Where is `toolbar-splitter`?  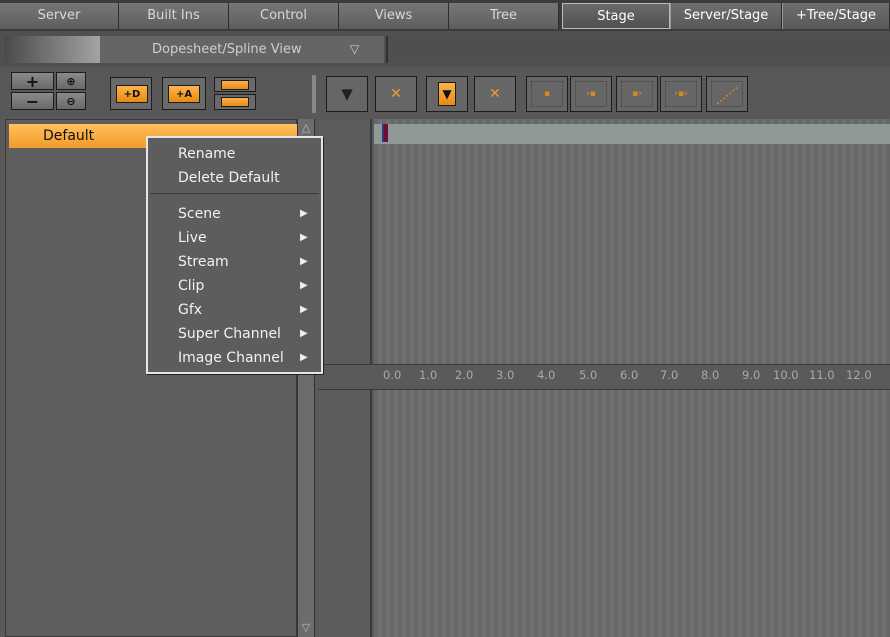 toolbar-splitter is located at coordinates (314, 94).